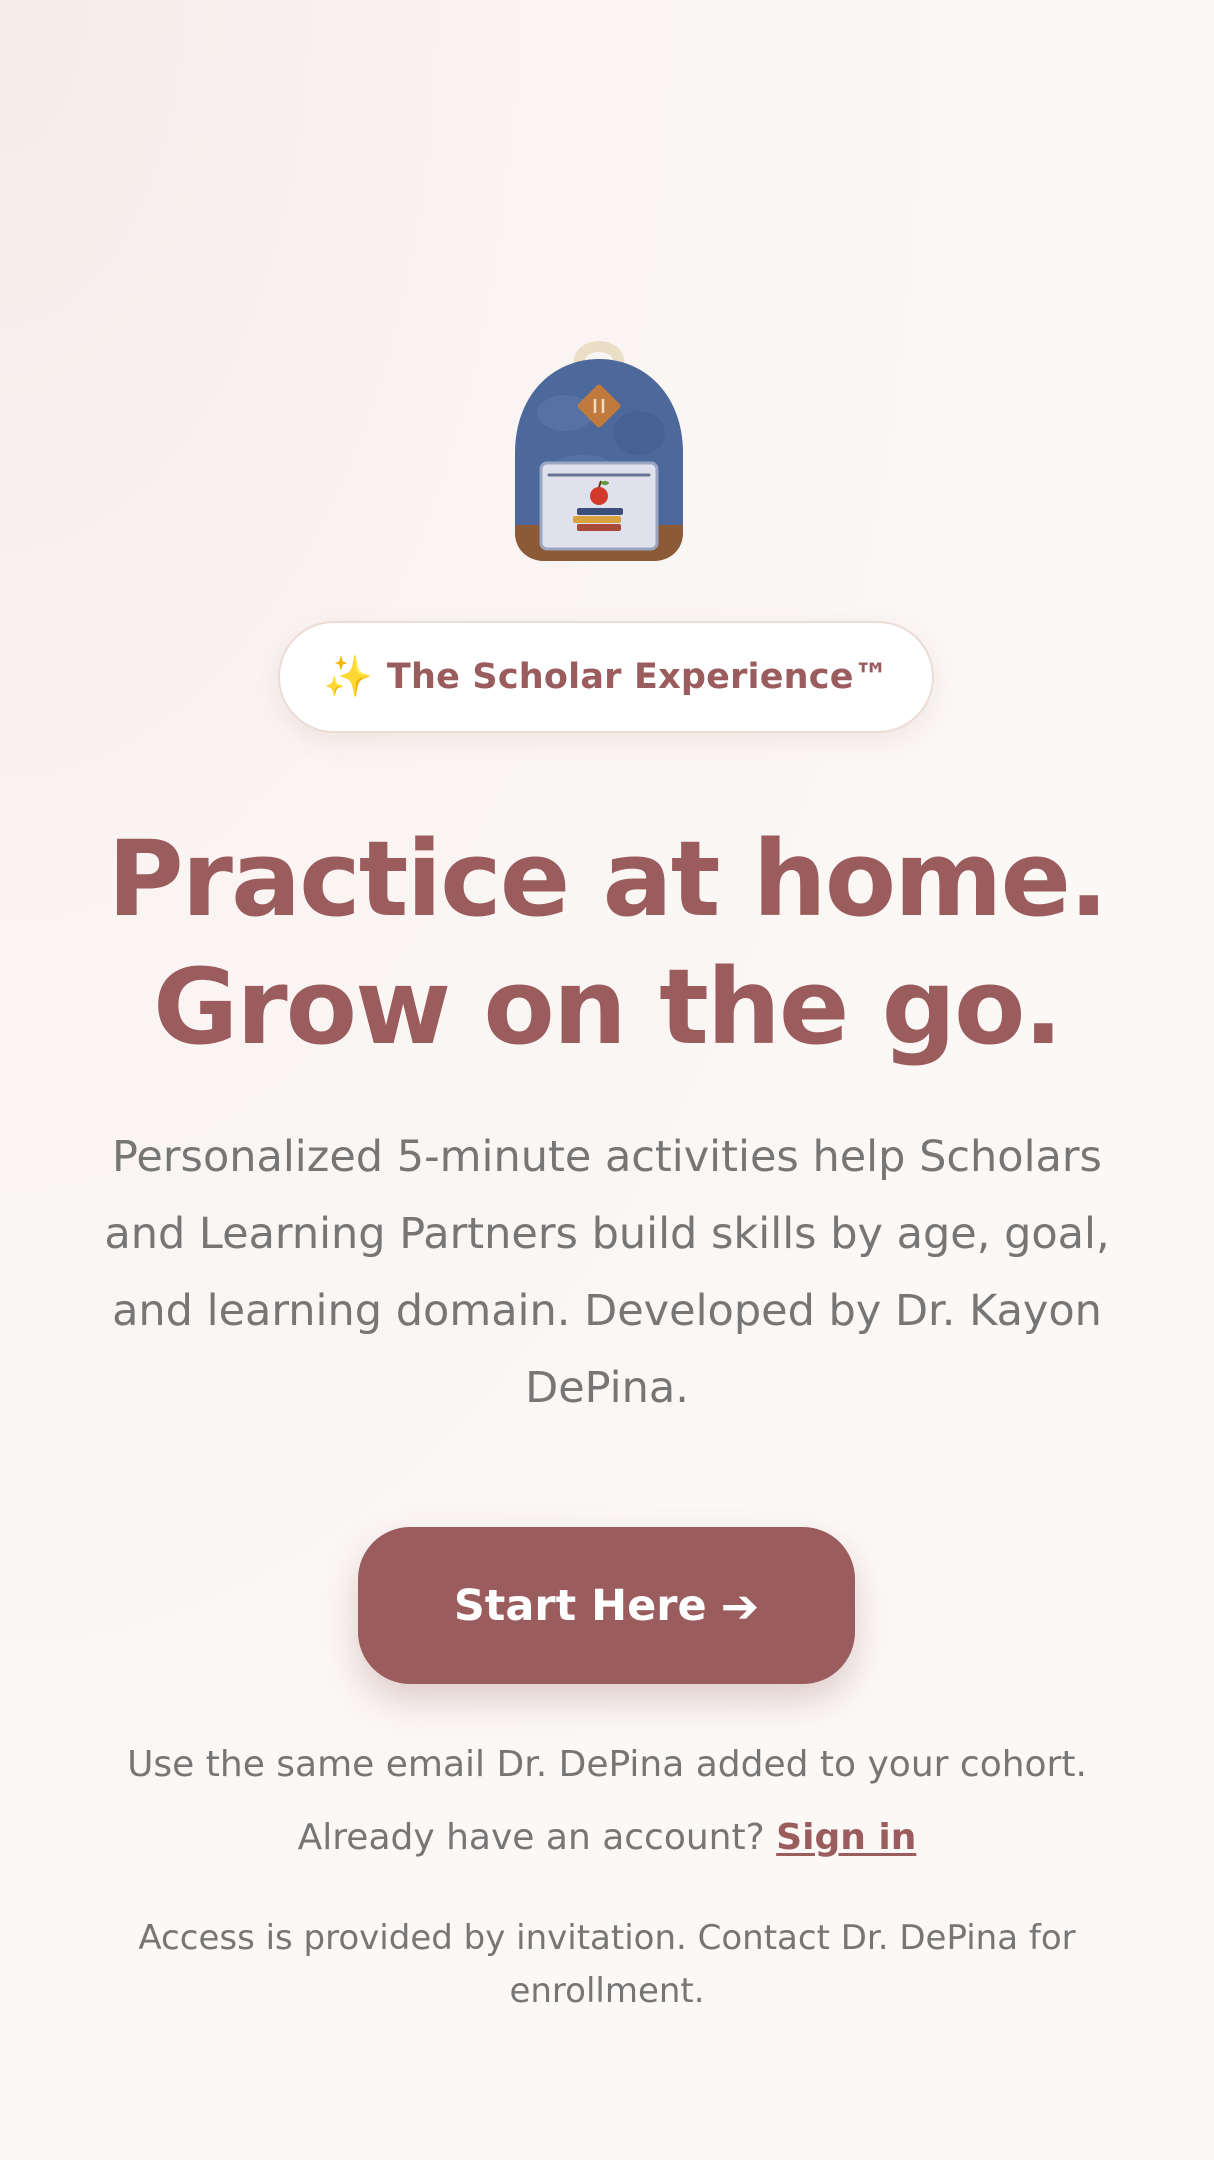 This screenshot has width=1214, height=2160. What do you see at coordinates (740, 1605) in the screenshot?
I see `arrow-right-icon: ➔` at bounding box center [740, 1605].